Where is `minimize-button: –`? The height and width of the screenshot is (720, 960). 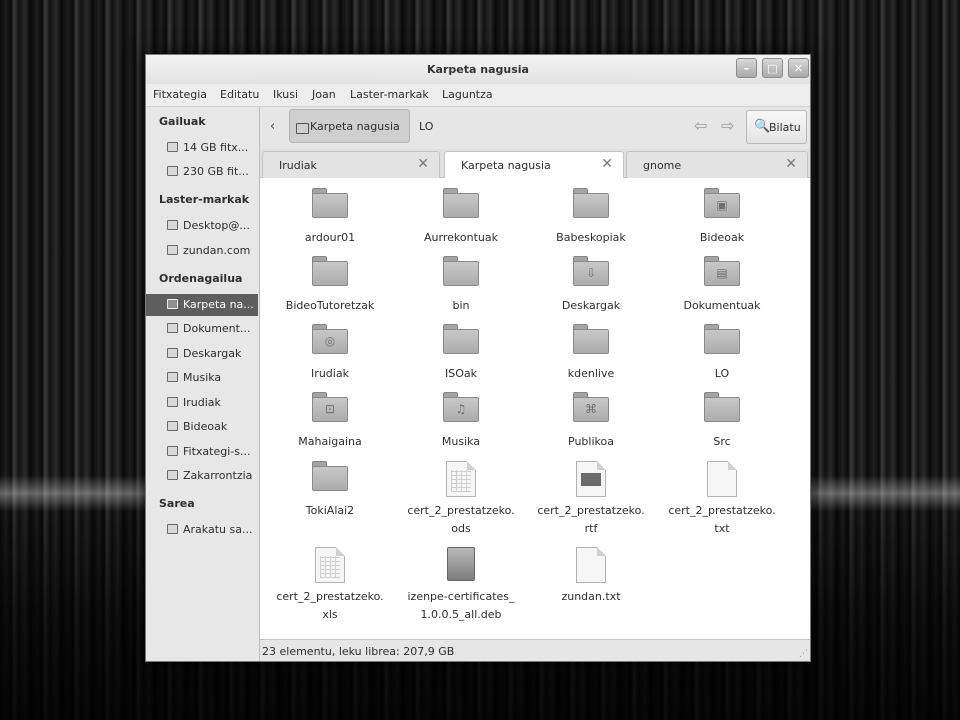
minimize-button: – is located at coordinates (746, 68).